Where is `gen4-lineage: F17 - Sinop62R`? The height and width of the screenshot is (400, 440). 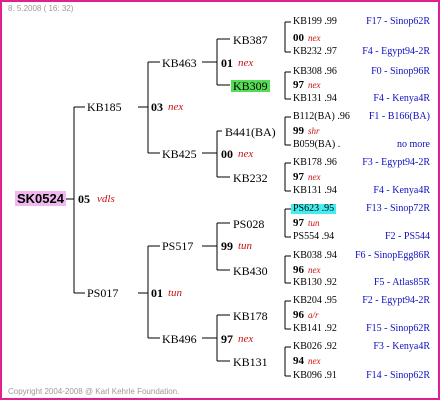 gen4-lineage: F17 - Sinop62R is located at coordinates (398, 21).